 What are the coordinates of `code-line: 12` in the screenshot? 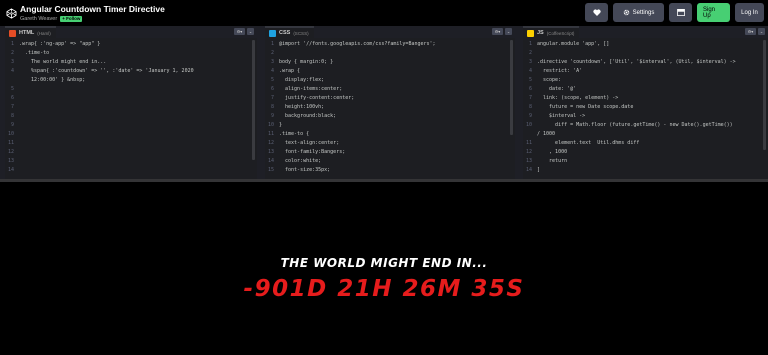 It's located at (131, 152).